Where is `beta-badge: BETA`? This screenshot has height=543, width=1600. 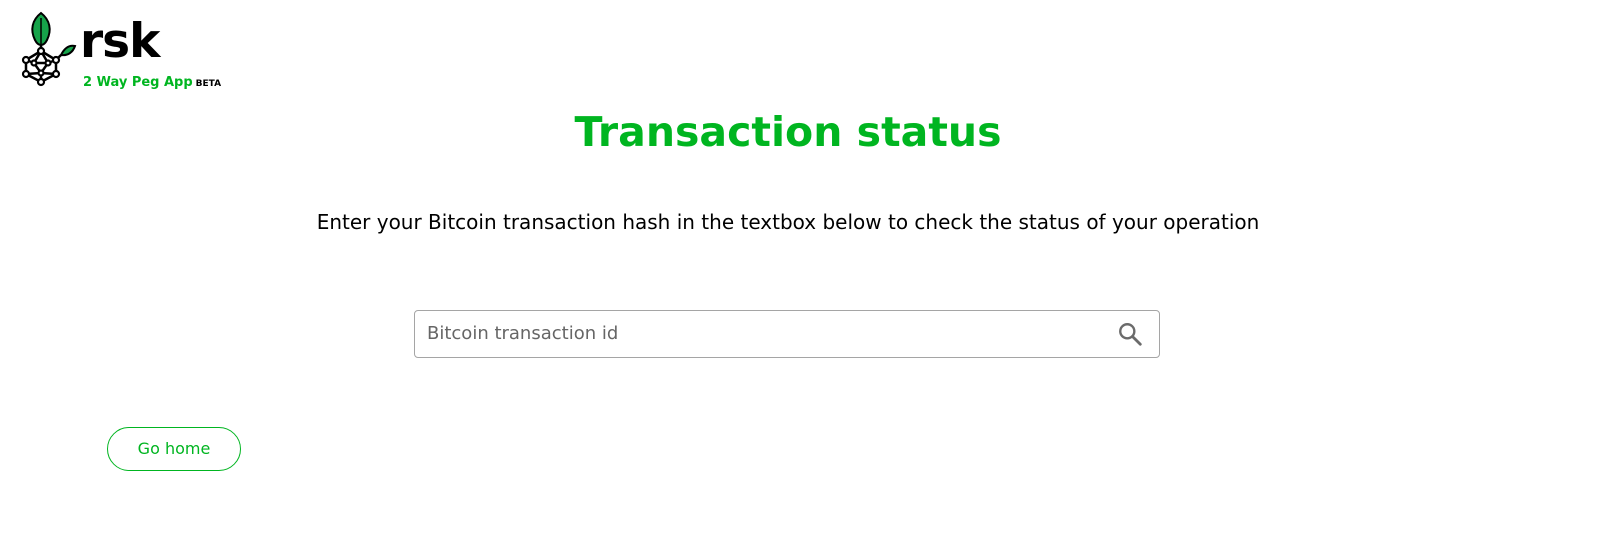
beta-badge: BETA is located at coordinates (208, 84).